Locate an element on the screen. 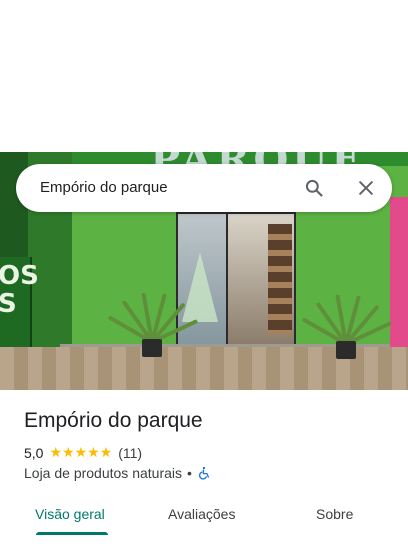  search-input: Empório do parque is located at coordinates (104, 187).